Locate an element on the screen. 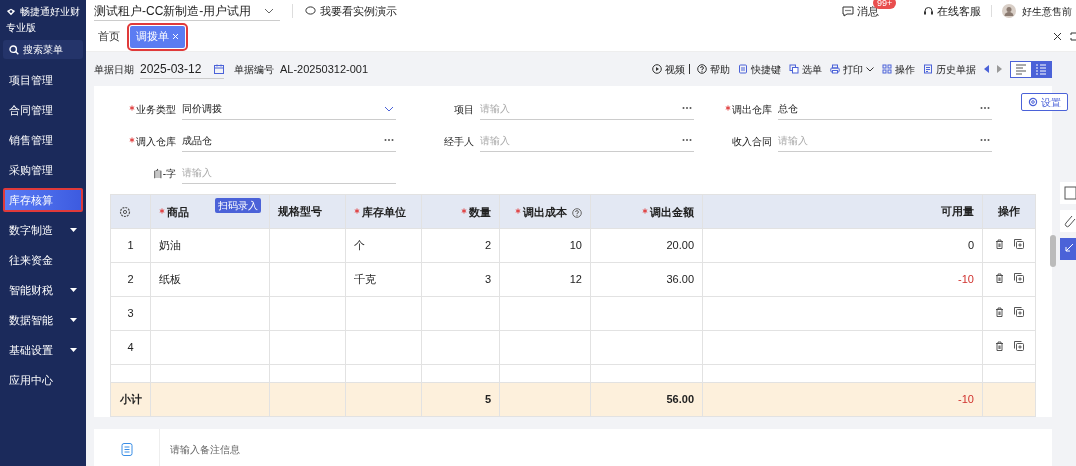  sidebar-item: 智能财税 is located at coordinates (43, 290).